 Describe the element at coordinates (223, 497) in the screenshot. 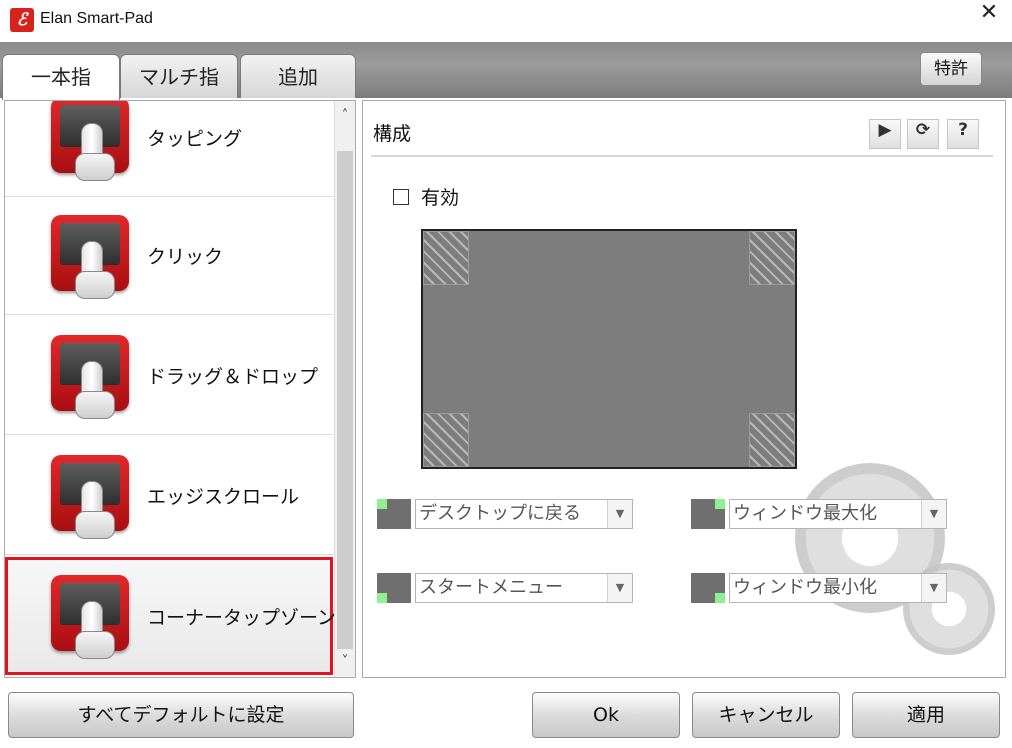

I see `list-item-label: エッジスクロール` at that location.